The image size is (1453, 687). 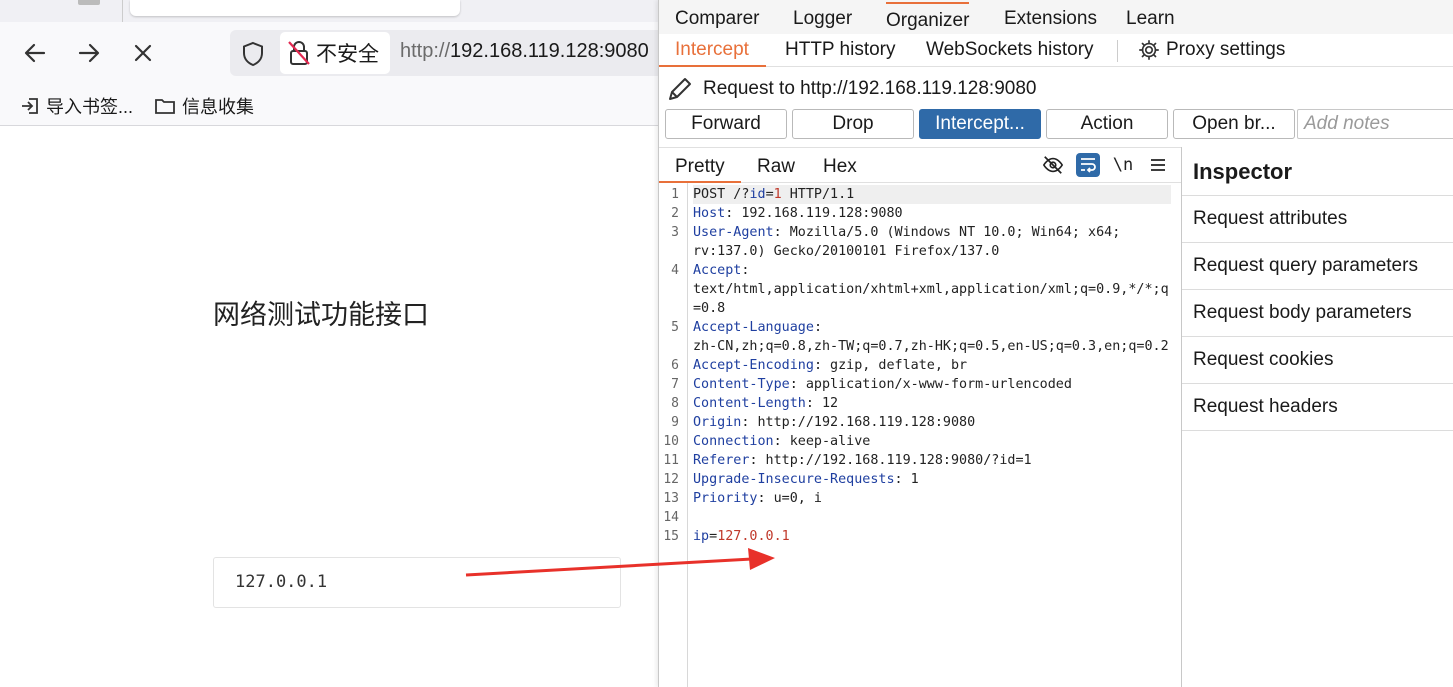 I want to click on line-number: 4, so click(x=675, y=270).